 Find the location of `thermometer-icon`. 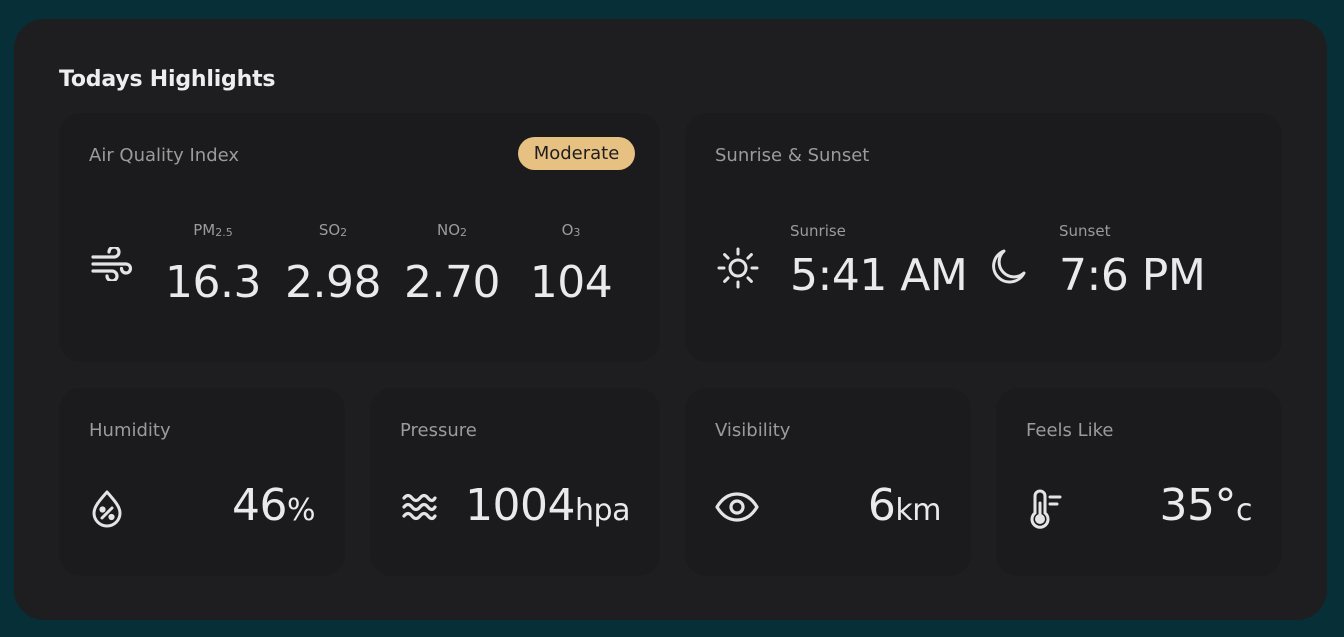

thermometer-icon is located at coordinates (1046, 511).